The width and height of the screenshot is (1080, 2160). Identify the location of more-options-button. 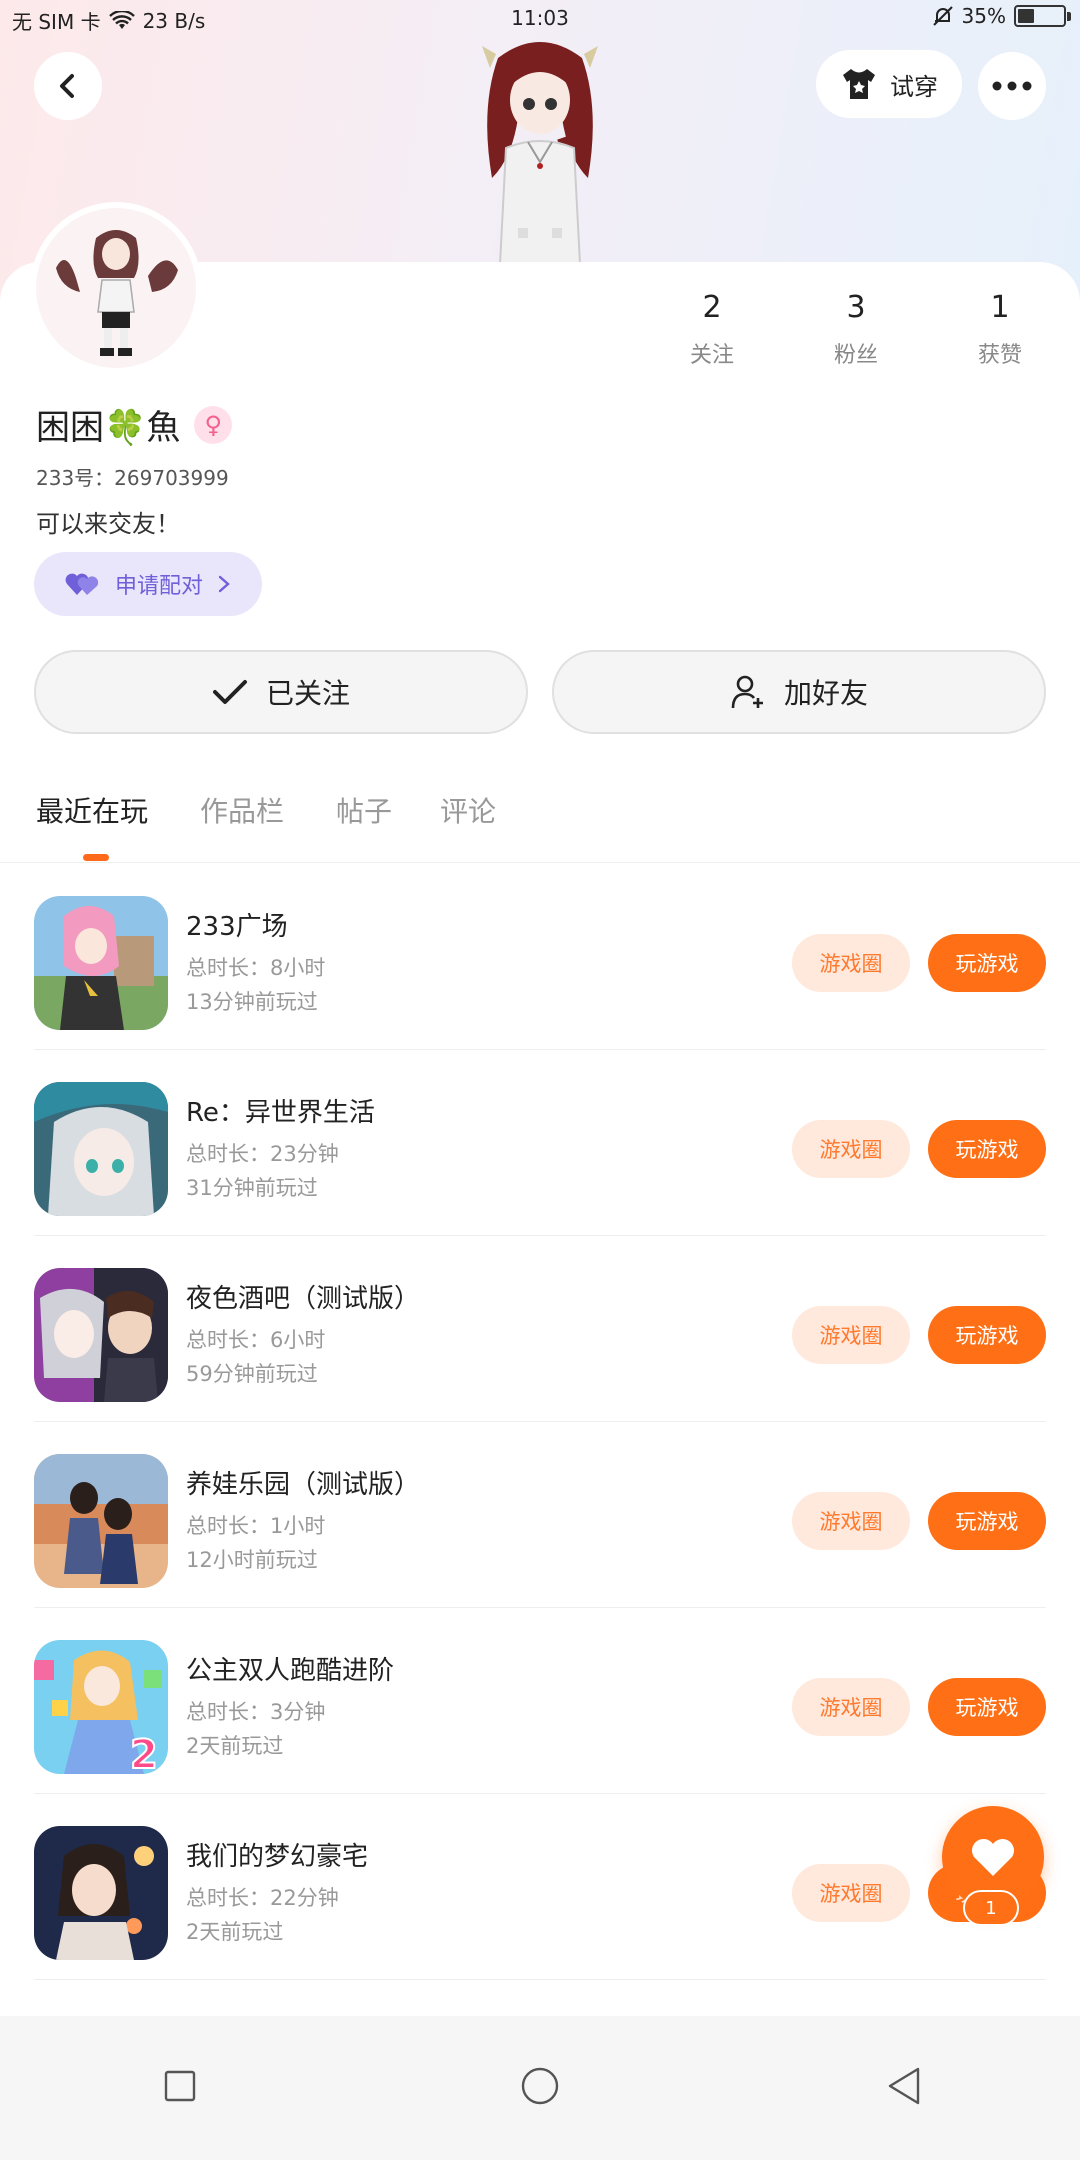
(1012, 86).